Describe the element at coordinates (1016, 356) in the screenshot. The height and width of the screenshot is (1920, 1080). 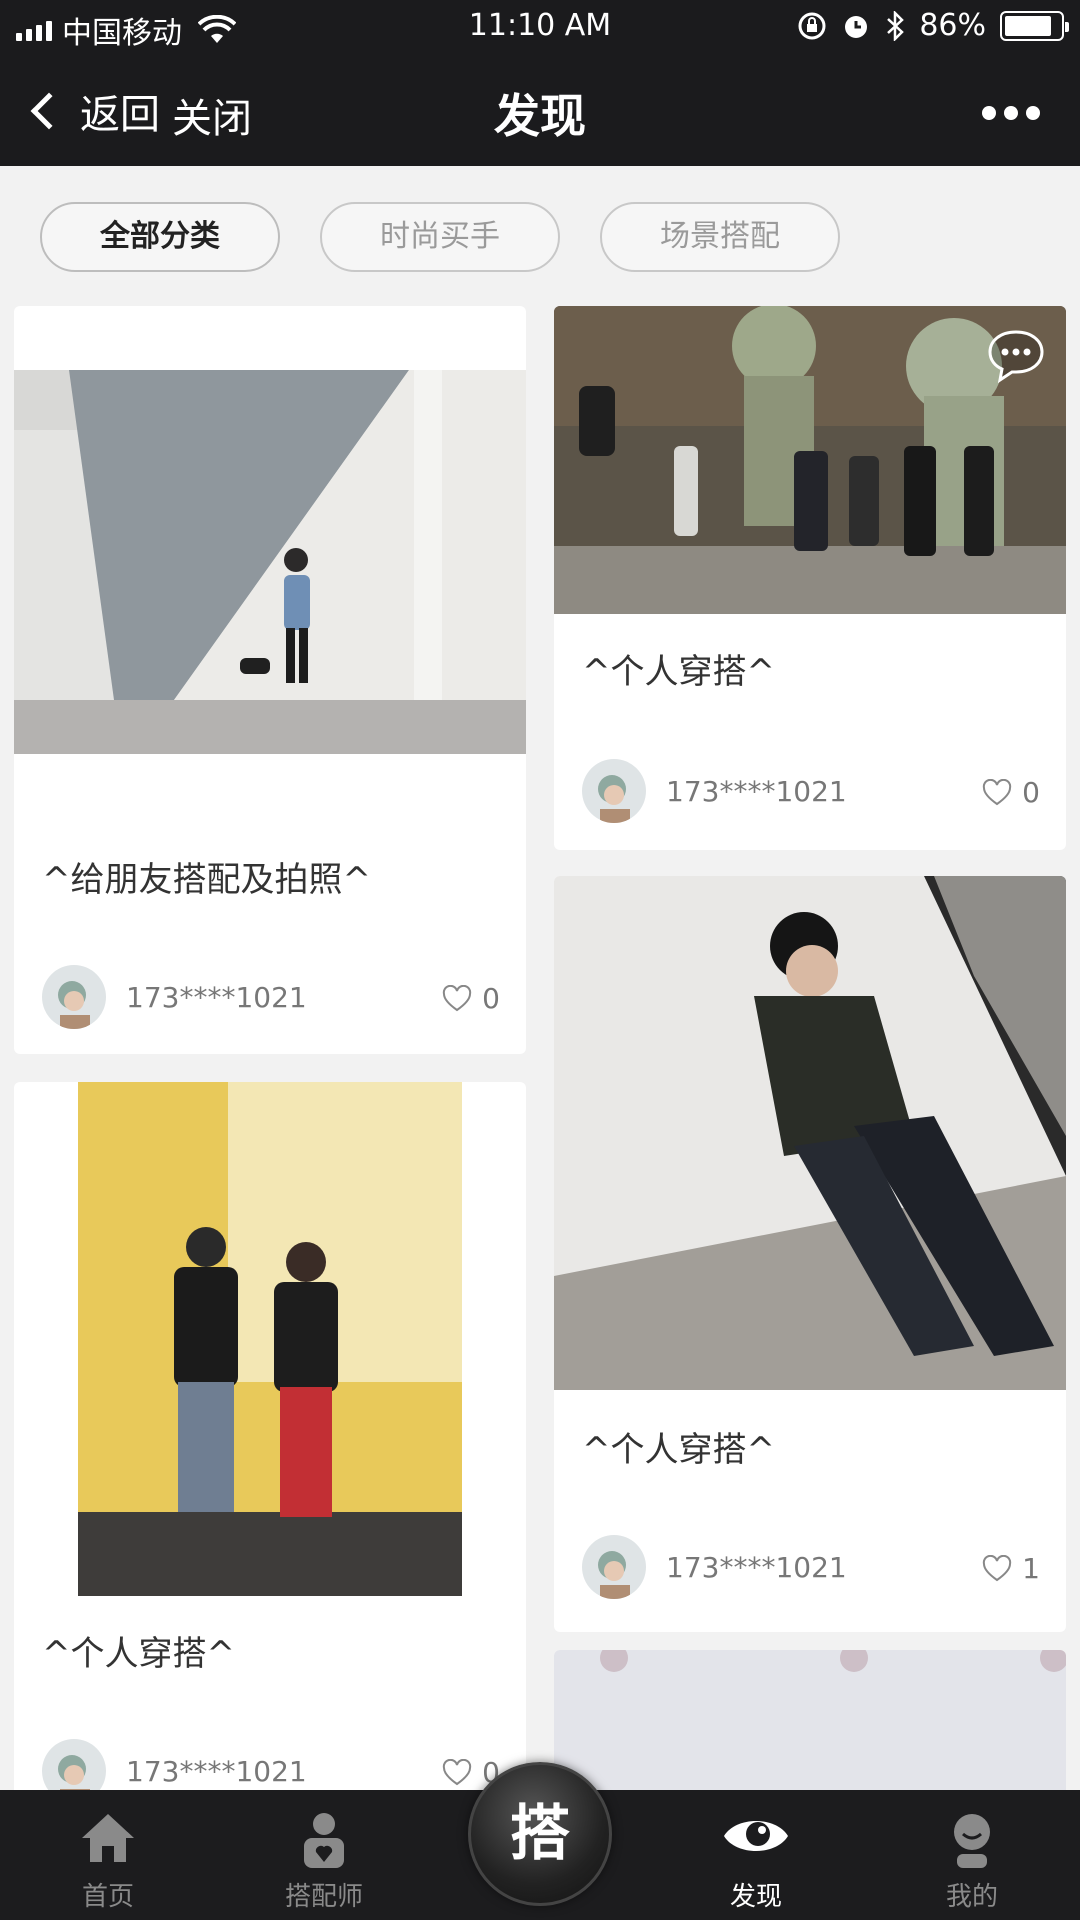
I see `chat-bubble-icon` at that location.